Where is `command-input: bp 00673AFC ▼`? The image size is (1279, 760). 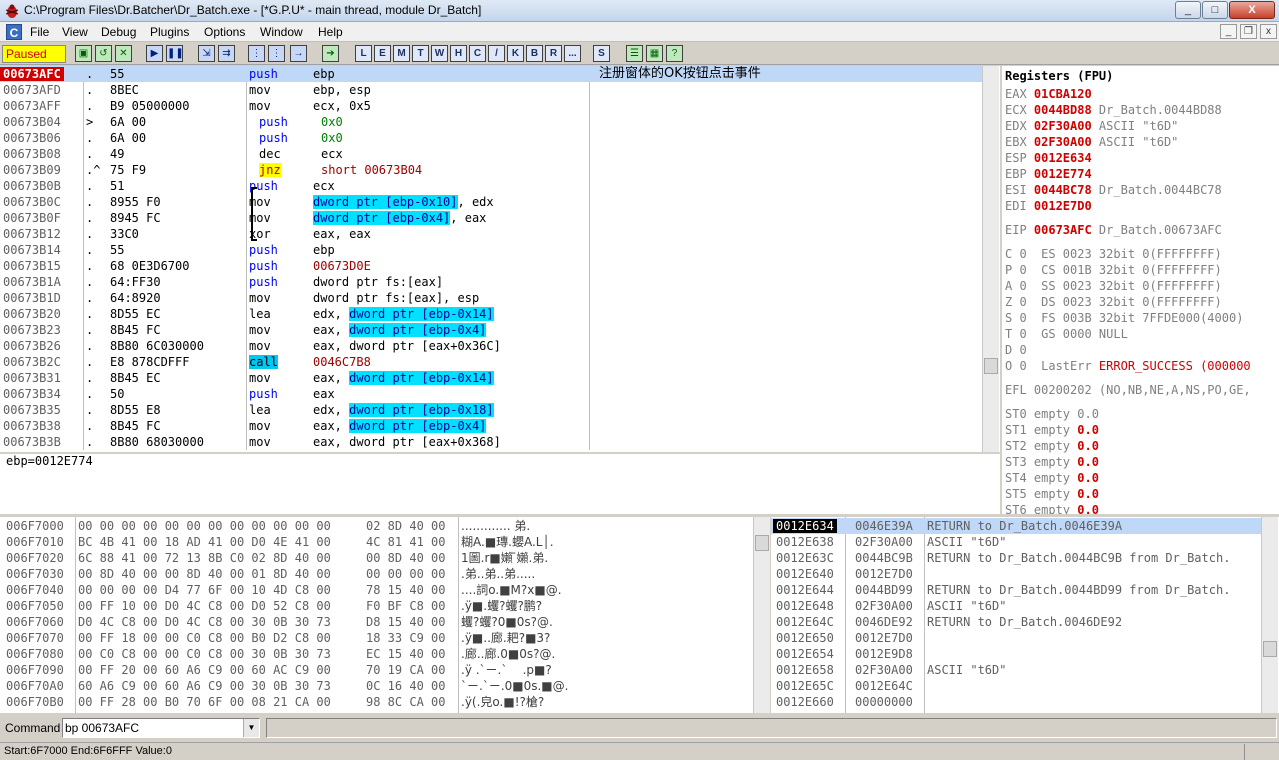 command-input: bp 00673AFC ▼ is located at coordinates (161, 728).